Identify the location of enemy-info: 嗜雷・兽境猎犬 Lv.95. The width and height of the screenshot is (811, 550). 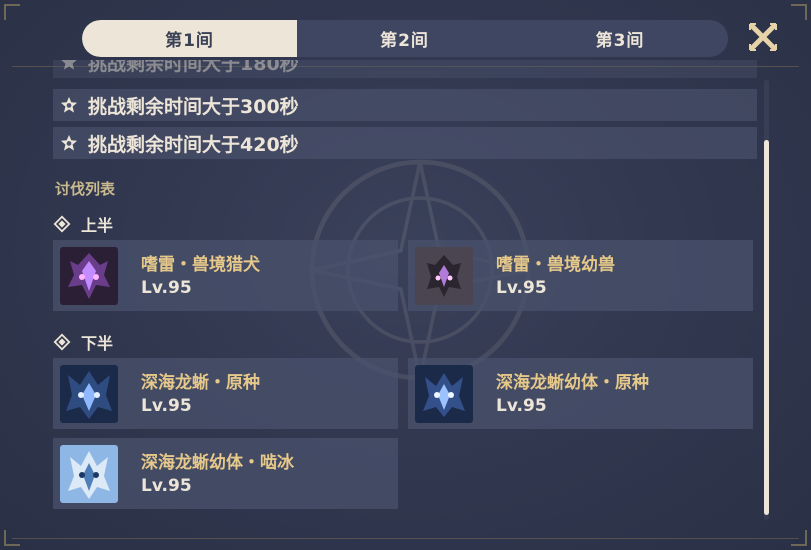
(200, 276).